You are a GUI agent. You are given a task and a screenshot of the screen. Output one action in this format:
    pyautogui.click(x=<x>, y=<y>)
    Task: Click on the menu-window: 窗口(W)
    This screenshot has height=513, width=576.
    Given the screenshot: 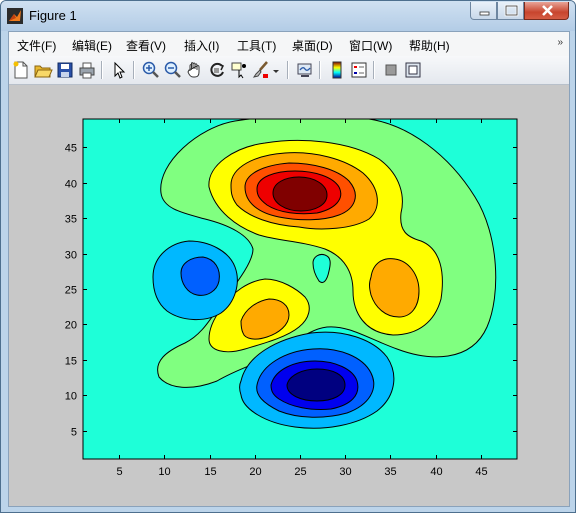 What is the action you would take?
    pyautogui.click(x=370, y=45)
    